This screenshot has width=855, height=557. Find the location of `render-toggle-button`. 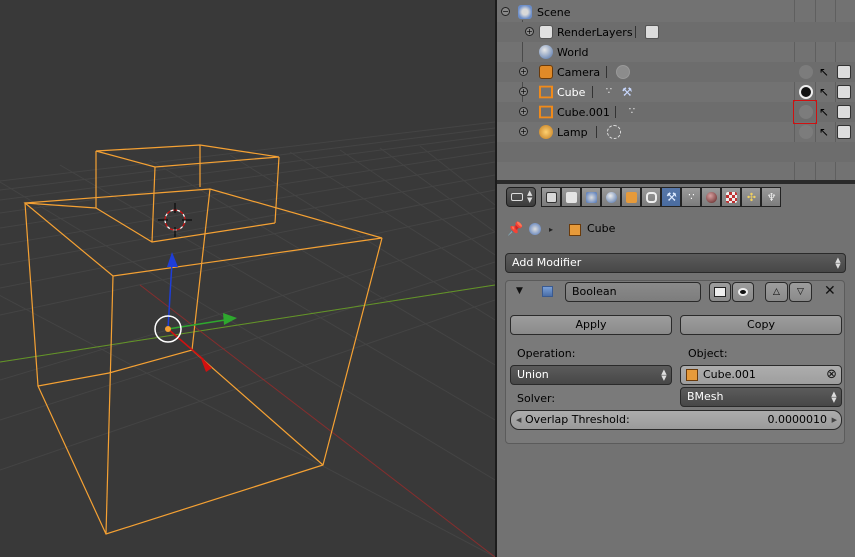

render-toggle-button is located at coordinates (720, 292).